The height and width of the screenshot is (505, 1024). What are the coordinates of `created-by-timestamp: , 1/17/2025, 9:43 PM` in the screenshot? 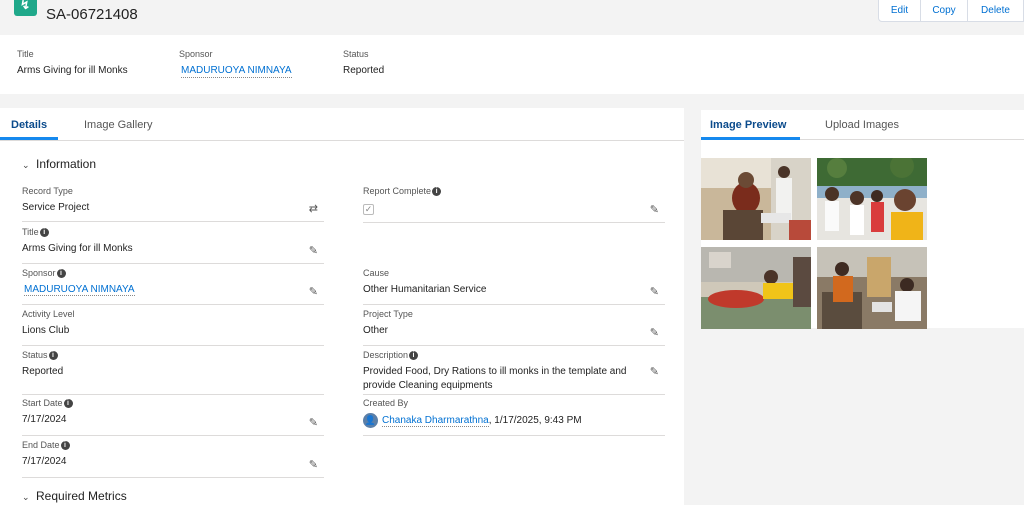 It's located at (535, 421).